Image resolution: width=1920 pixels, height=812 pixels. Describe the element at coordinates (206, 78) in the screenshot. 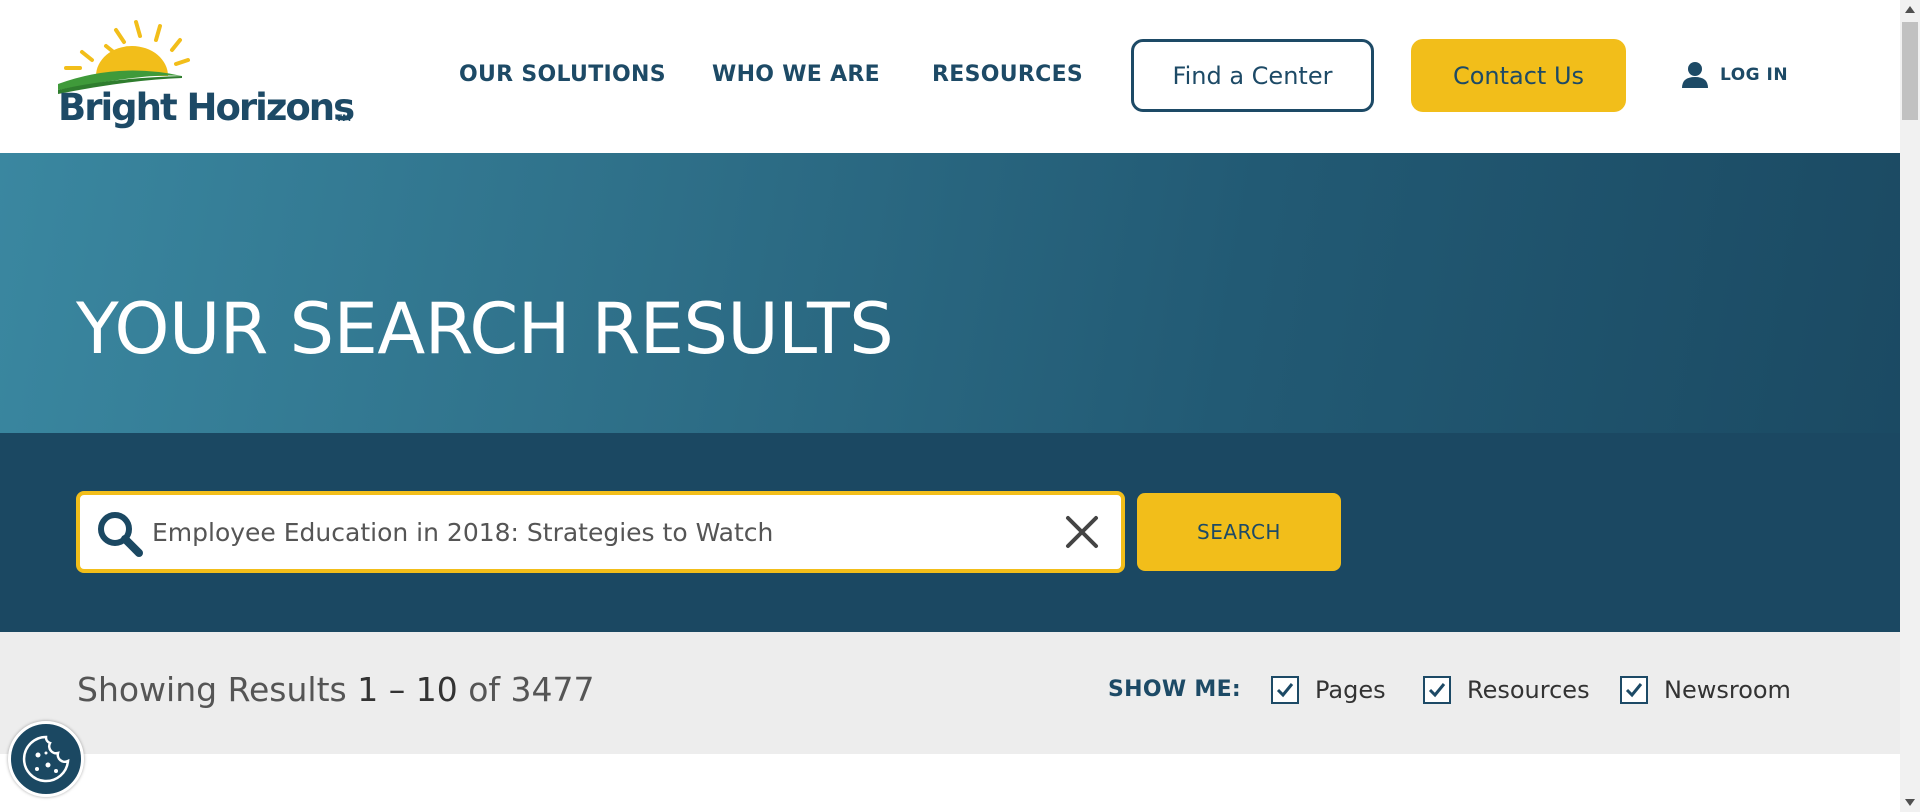

I see `bright-horizons-logo: Bright Horizons TM` at that location.